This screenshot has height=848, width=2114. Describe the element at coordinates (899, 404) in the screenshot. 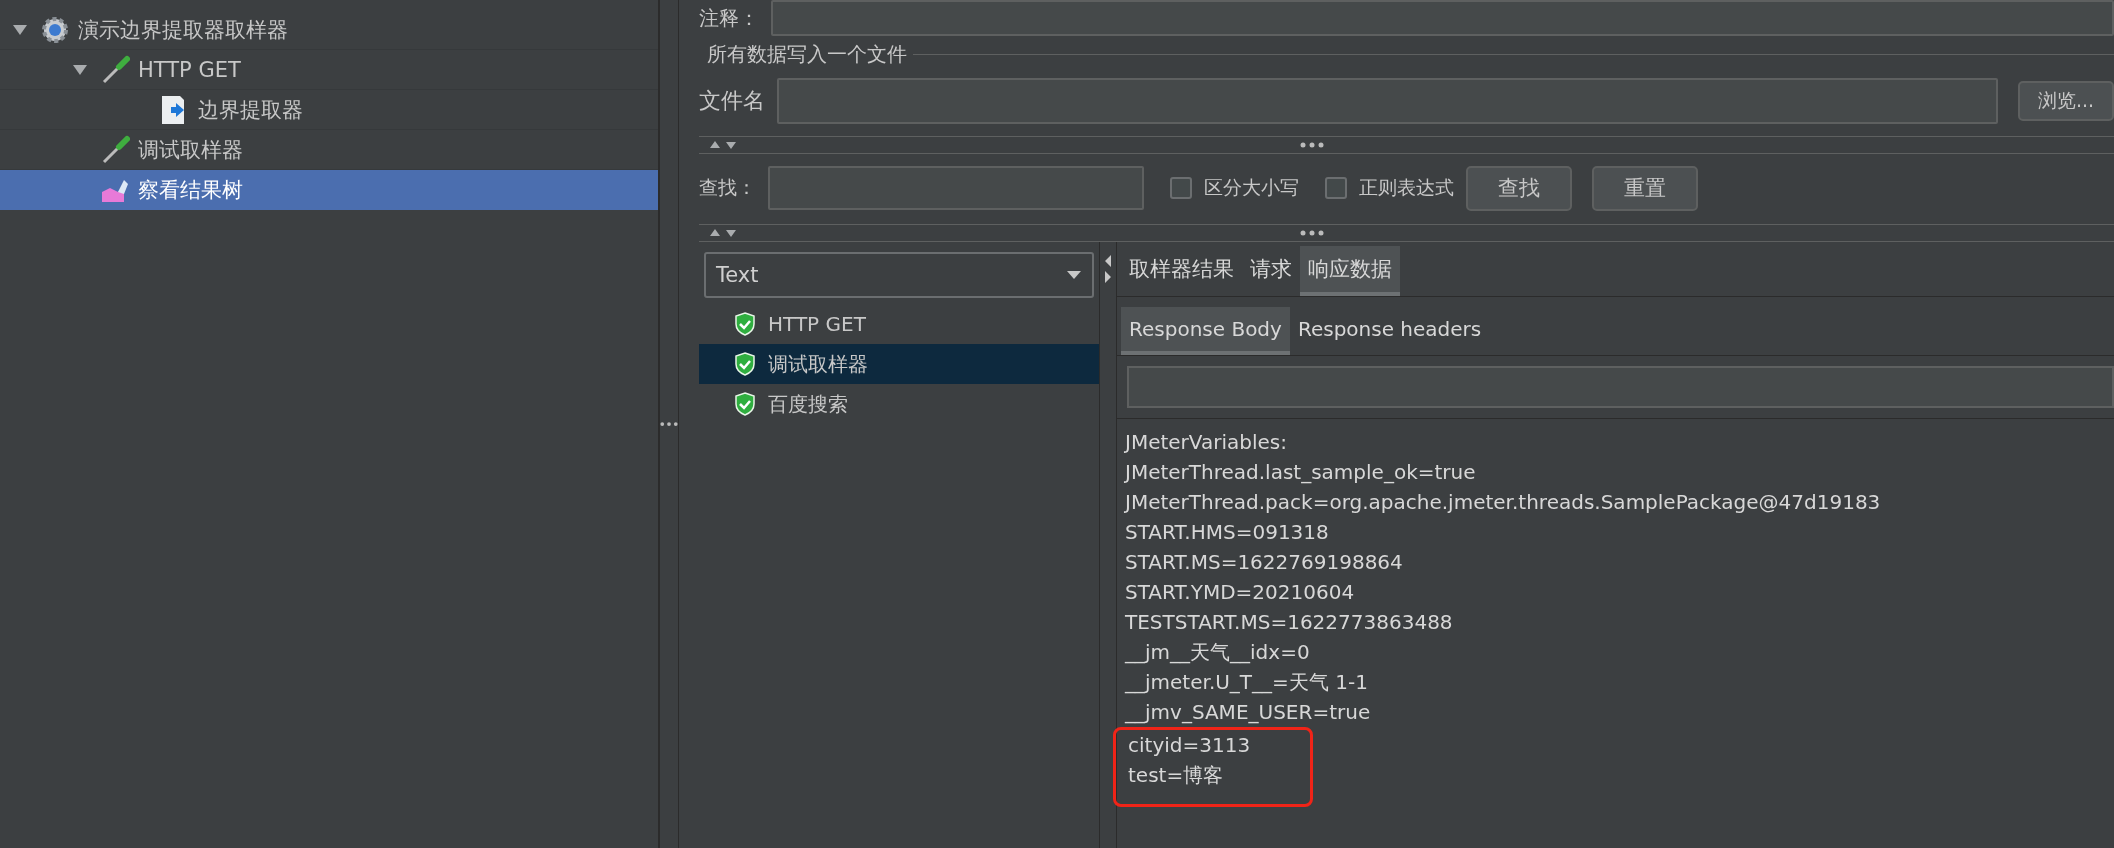

I see `result-item: 百度搜索` at that location.